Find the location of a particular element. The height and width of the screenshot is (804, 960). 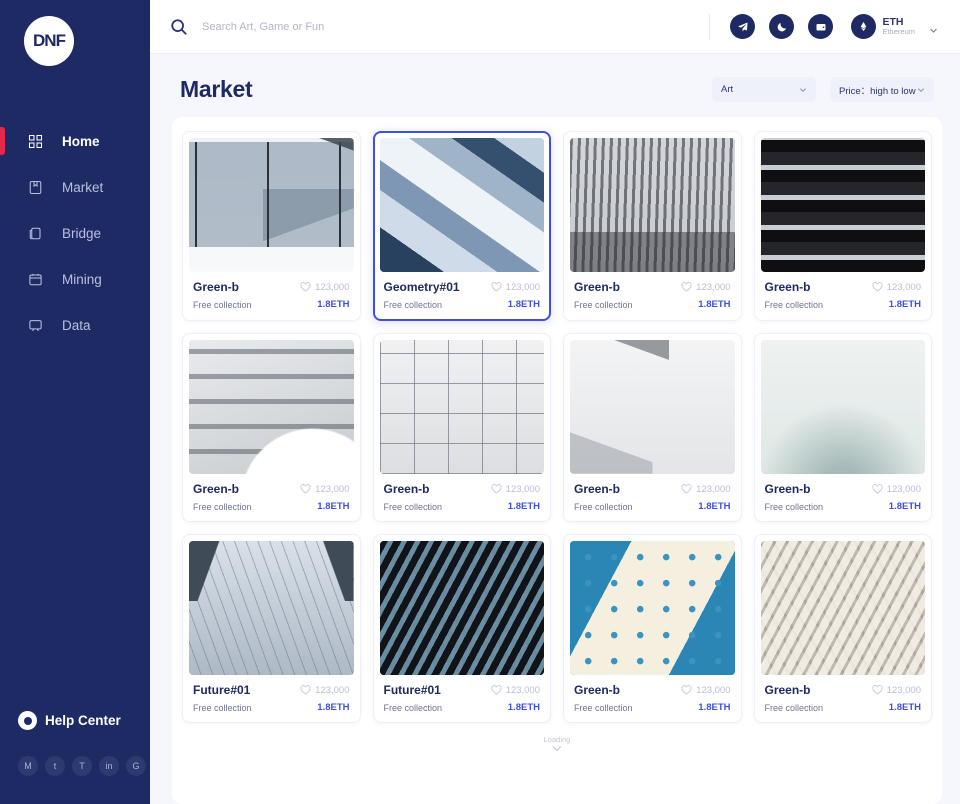

wallet-icon is located at coordinates (821, 26).